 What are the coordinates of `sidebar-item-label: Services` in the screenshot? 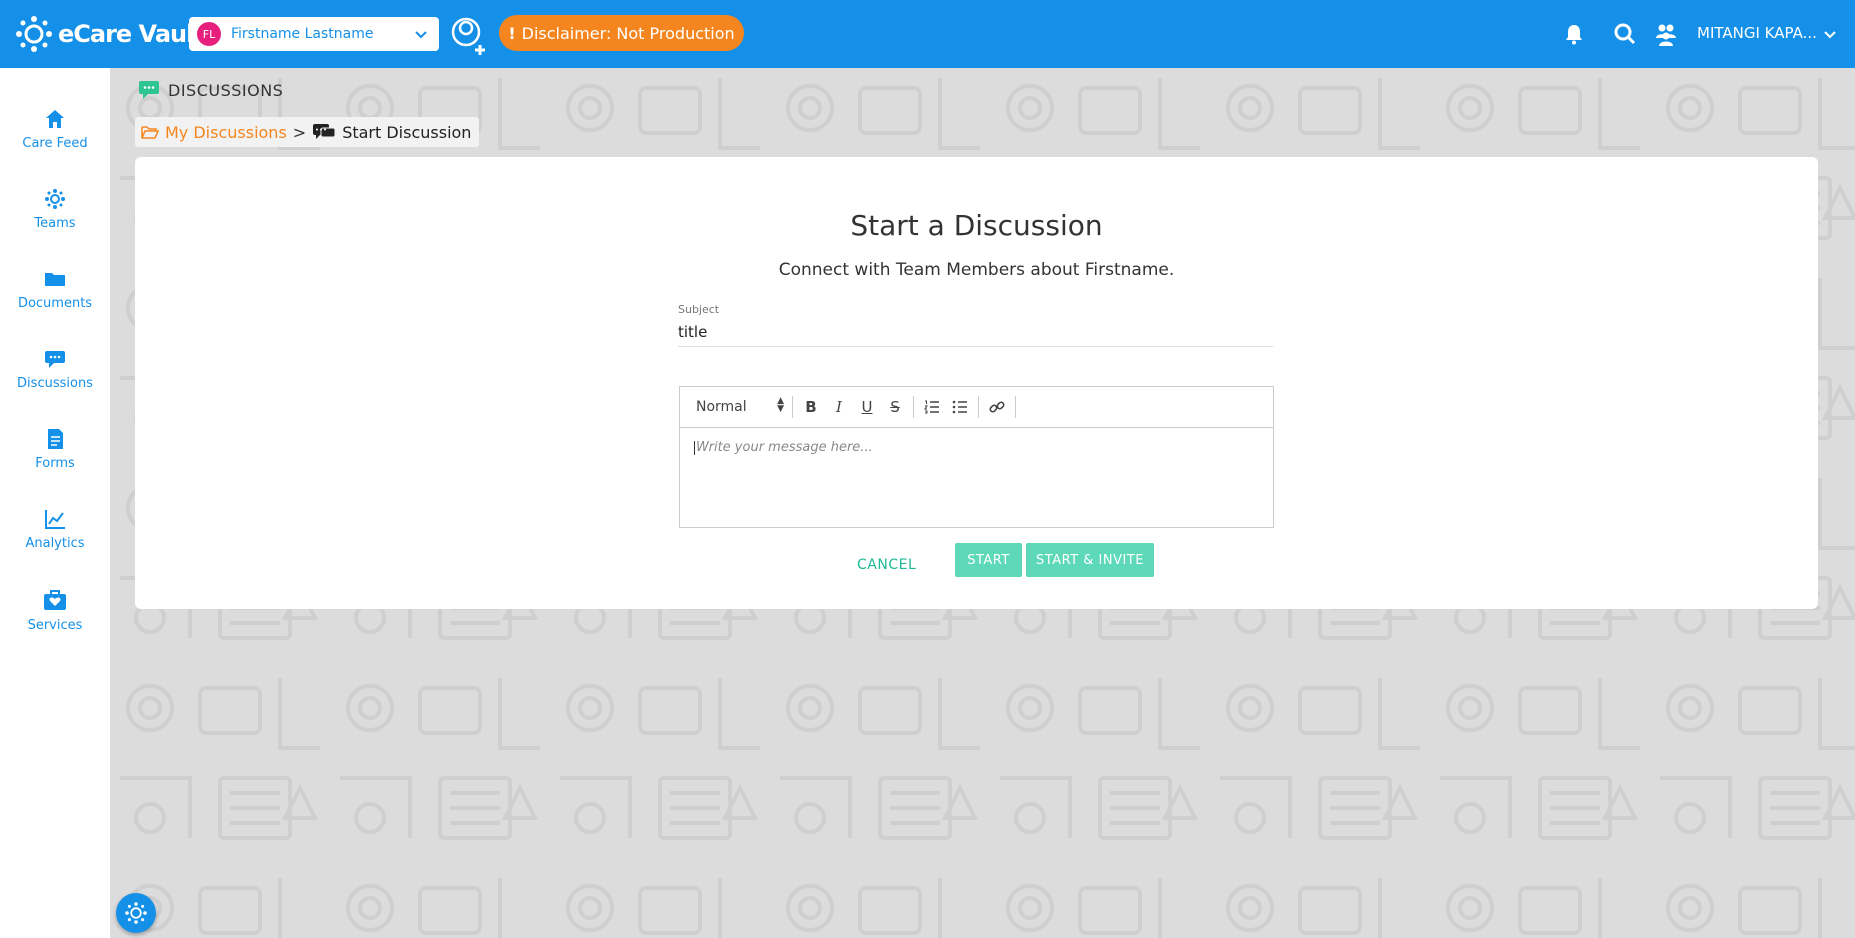 It's located at (55, 625).